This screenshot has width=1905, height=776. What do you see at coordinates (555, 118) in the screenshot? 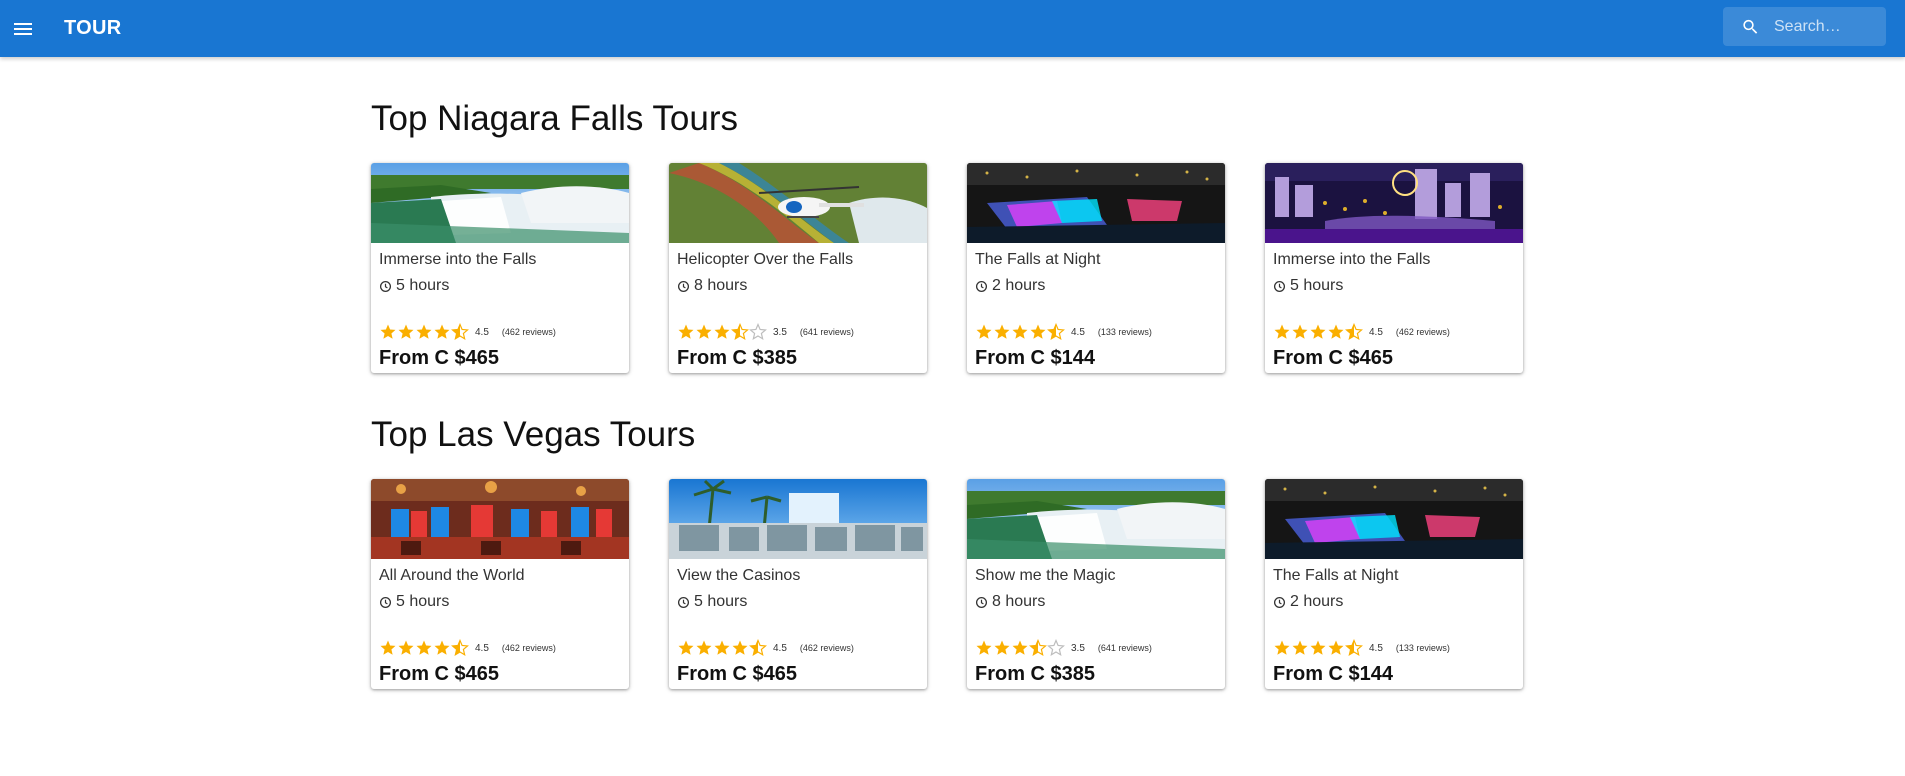
I see `section-title-niagara: Top Niagara Falls Tours` at bounding box center [555, 118].